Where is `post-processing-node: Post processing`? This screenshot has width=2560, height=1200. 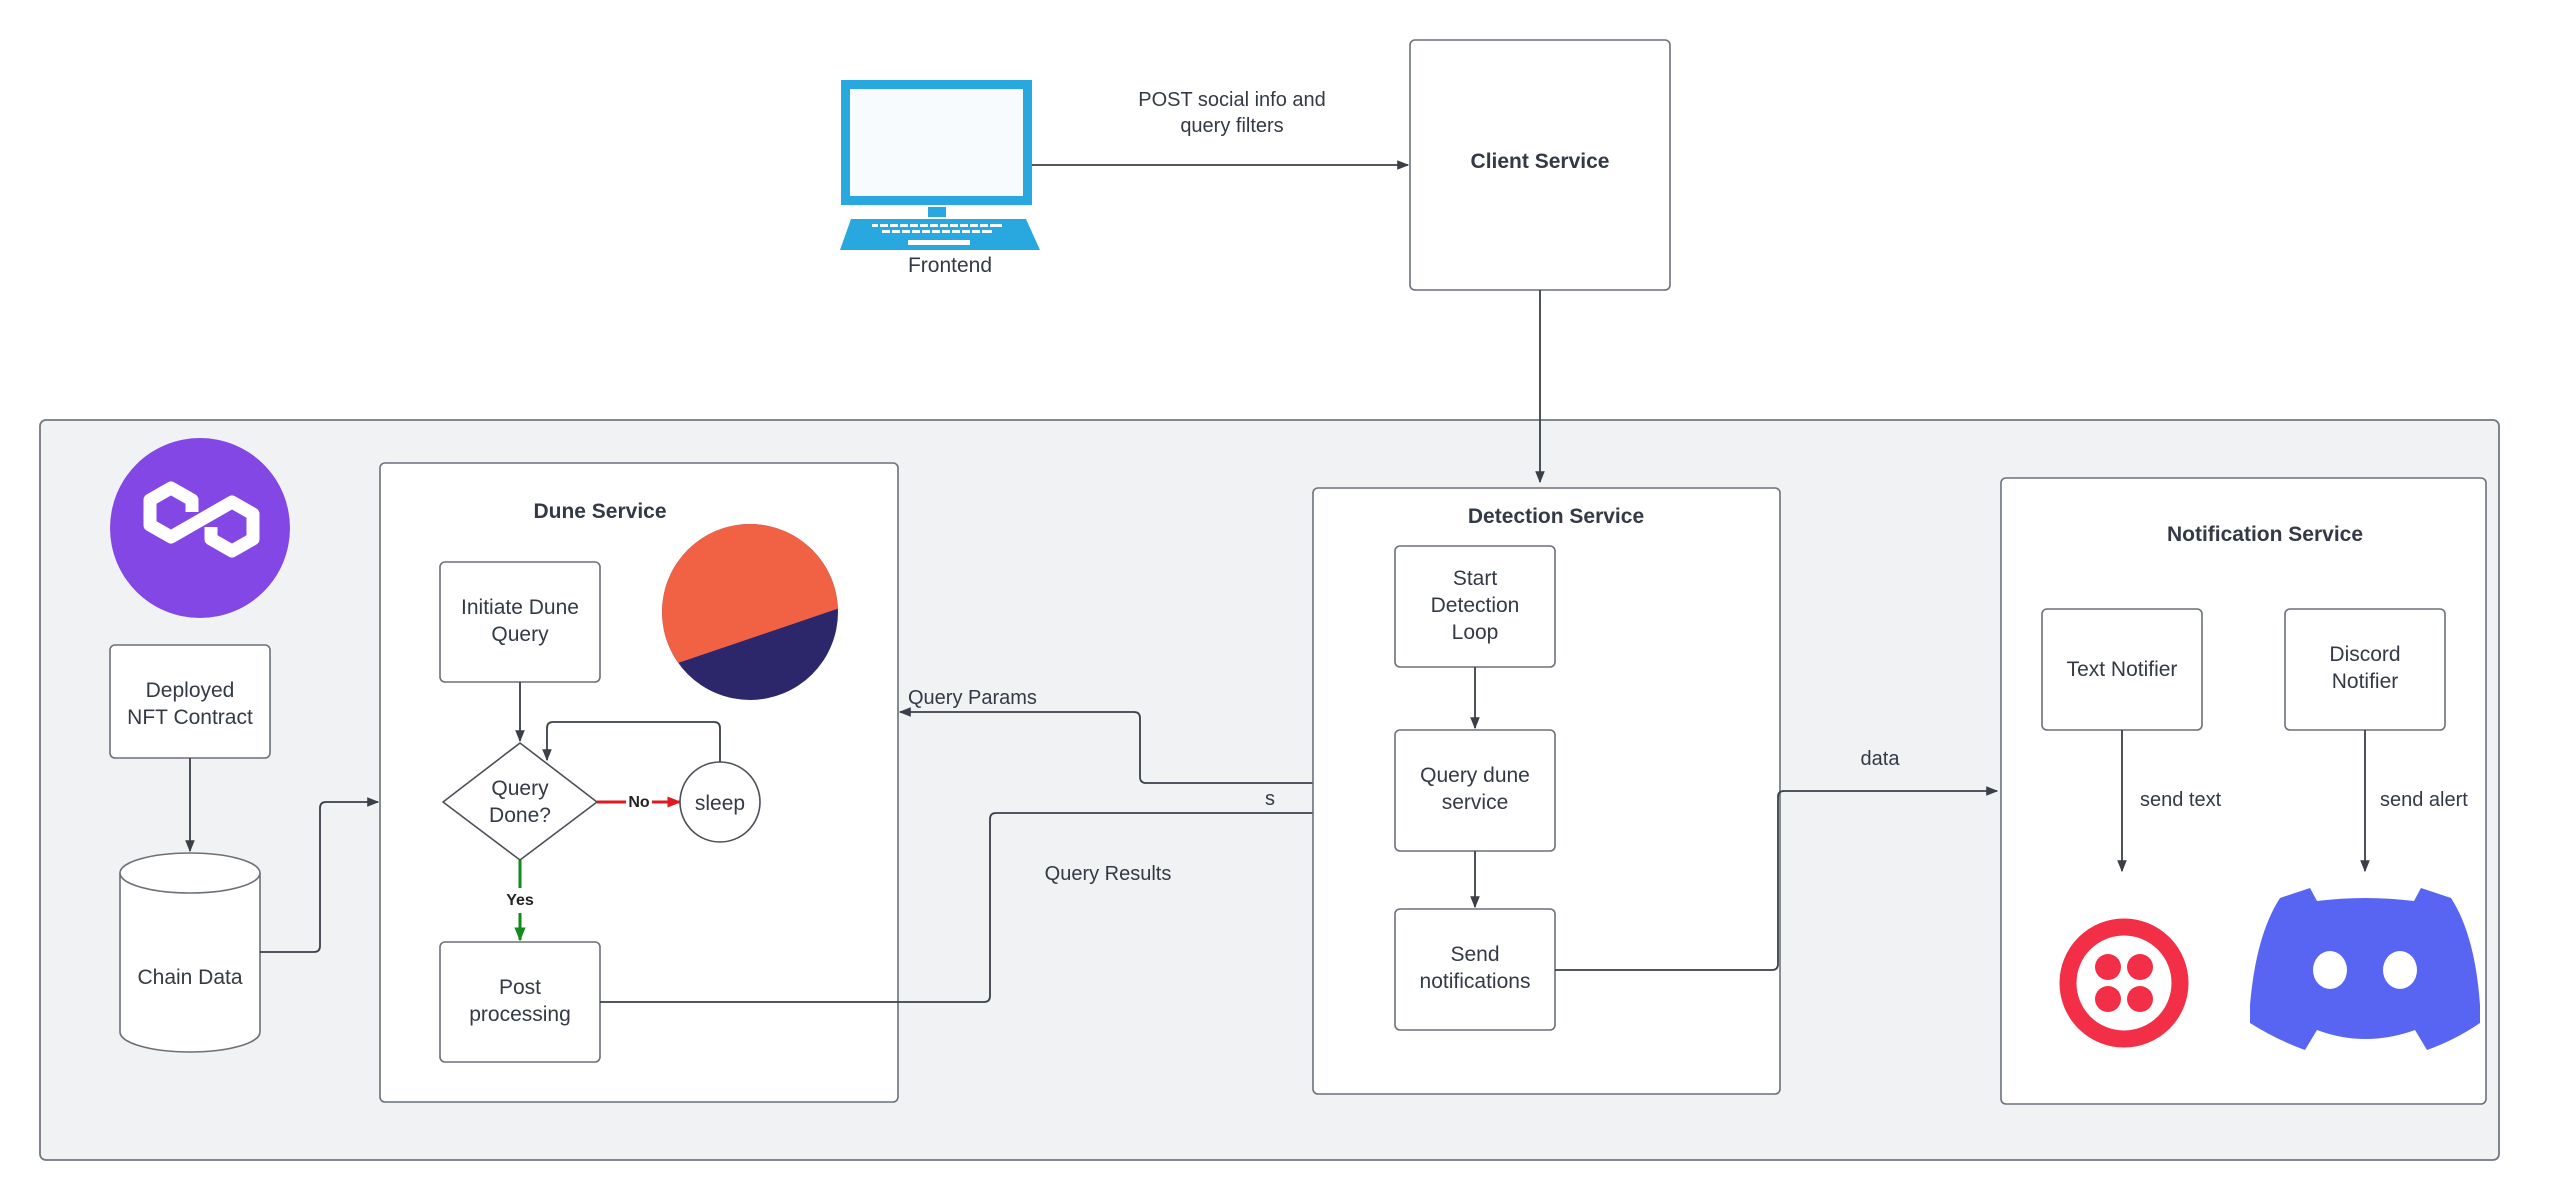
post-processing-node: Post processing is located at coordinates (520, 1002).